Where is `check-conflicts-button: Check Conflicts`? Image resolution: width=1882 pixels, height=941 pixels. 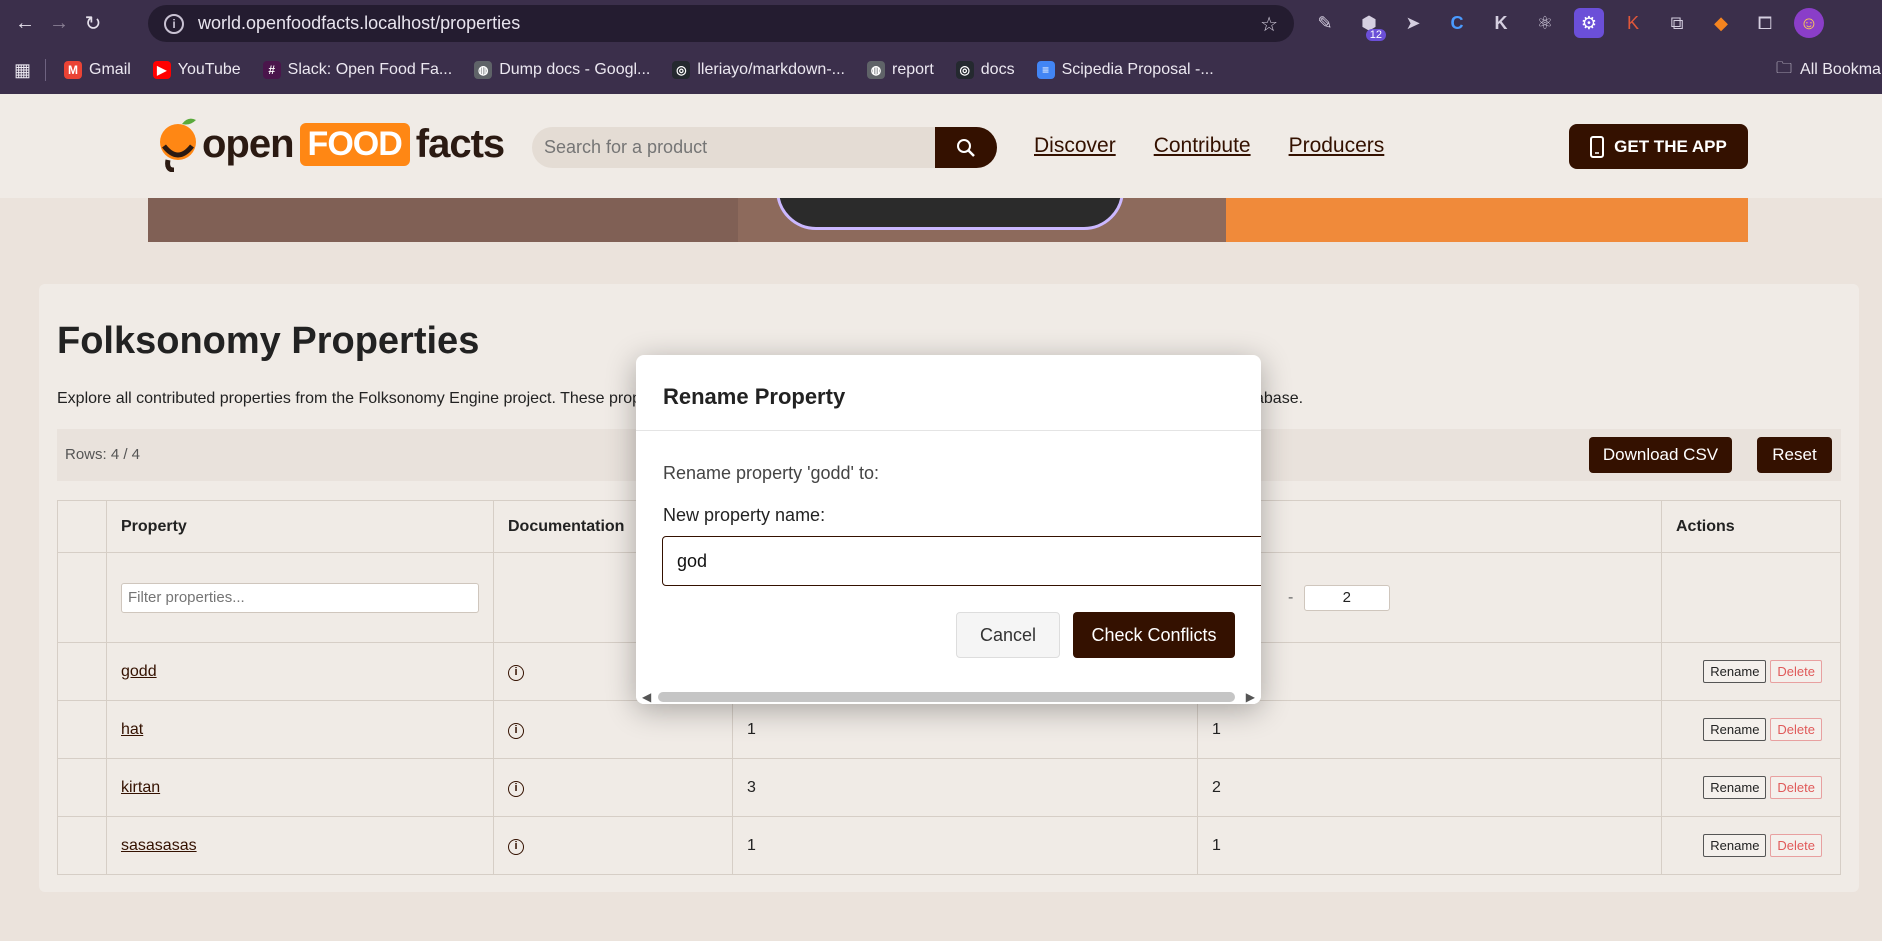
check-conflicts-button: Check Conflicts is located at coordinates (1154, 635).